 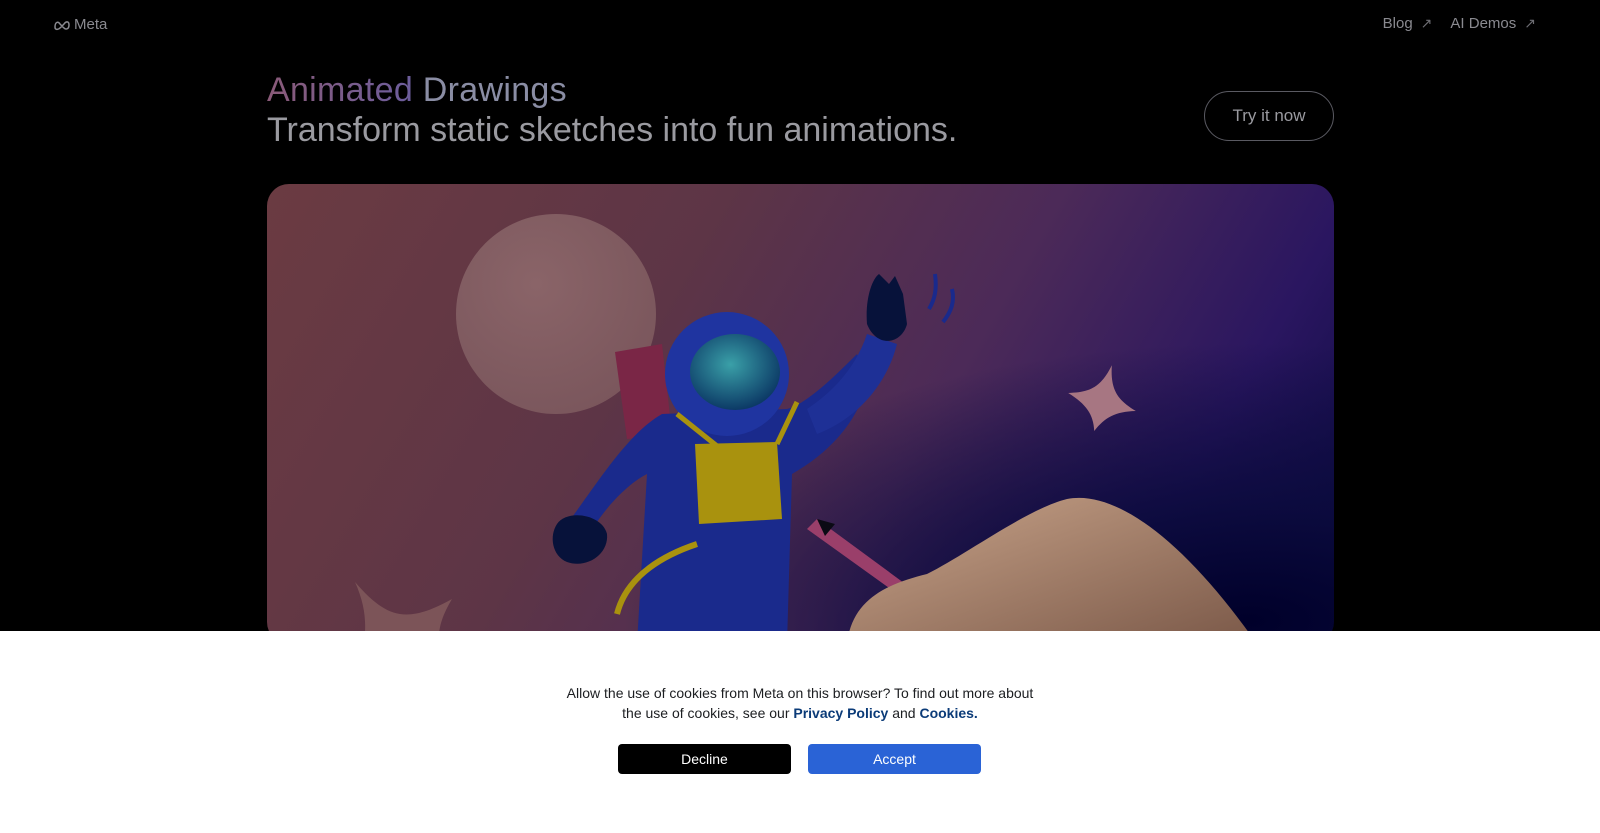 What do you see at coordinates (735, 372) in the screenshot?
I see `astronaut-visor` at bounding box center [735, 372].